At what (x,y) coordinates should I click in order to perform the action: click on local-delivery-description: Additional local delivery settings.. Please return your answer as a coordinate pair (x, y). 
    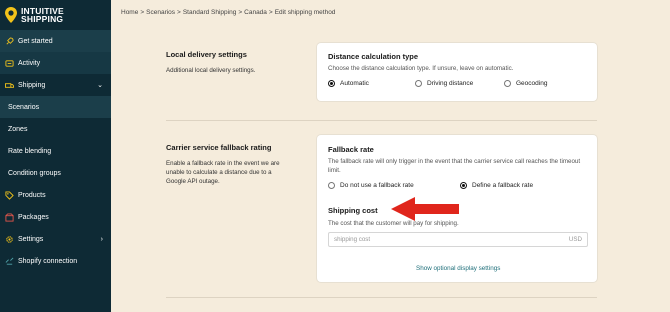
    Looking at the image, I should click on (211, 70).